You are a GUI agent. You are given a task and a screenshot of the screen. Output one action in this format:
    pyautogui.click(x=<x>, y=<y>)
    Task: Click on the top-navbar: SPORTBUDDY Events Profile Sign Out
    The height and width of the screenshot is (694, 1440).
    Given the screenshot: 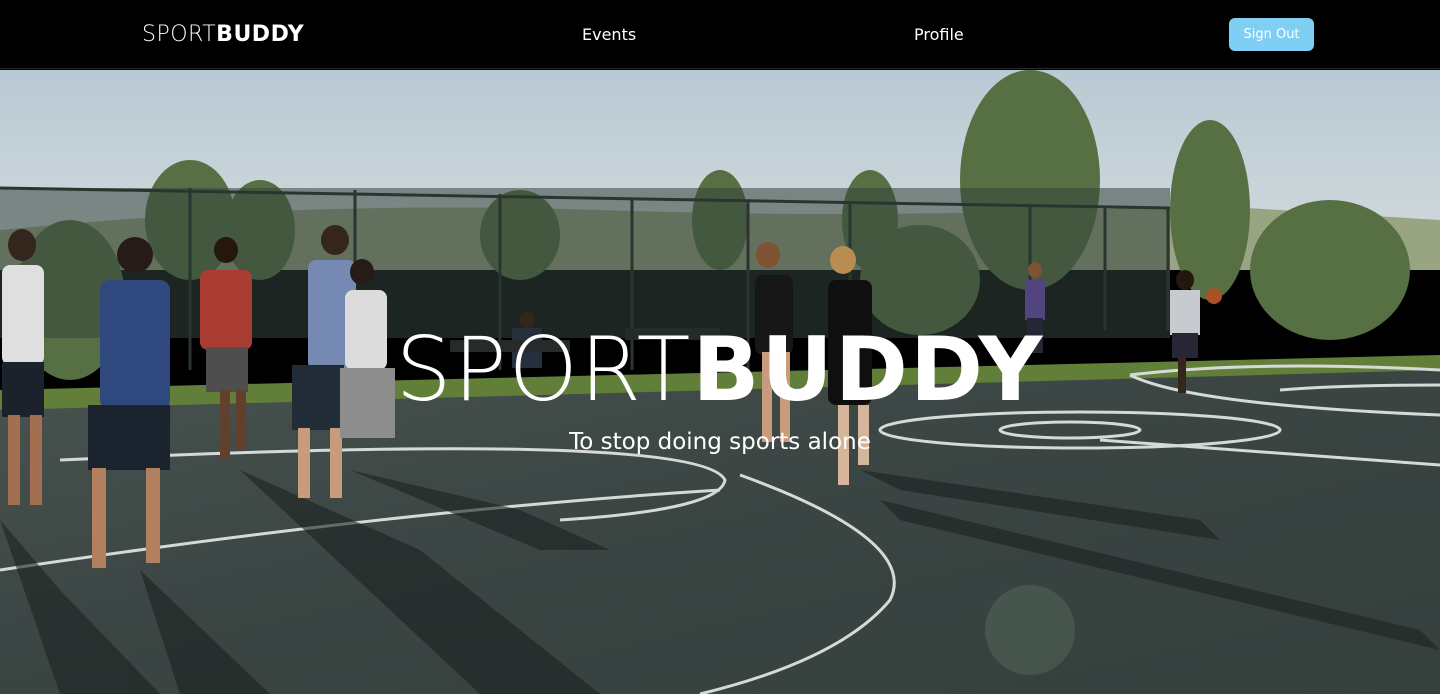 What is the action you would take?
    pyautogui.click(x=720, y=34)
    